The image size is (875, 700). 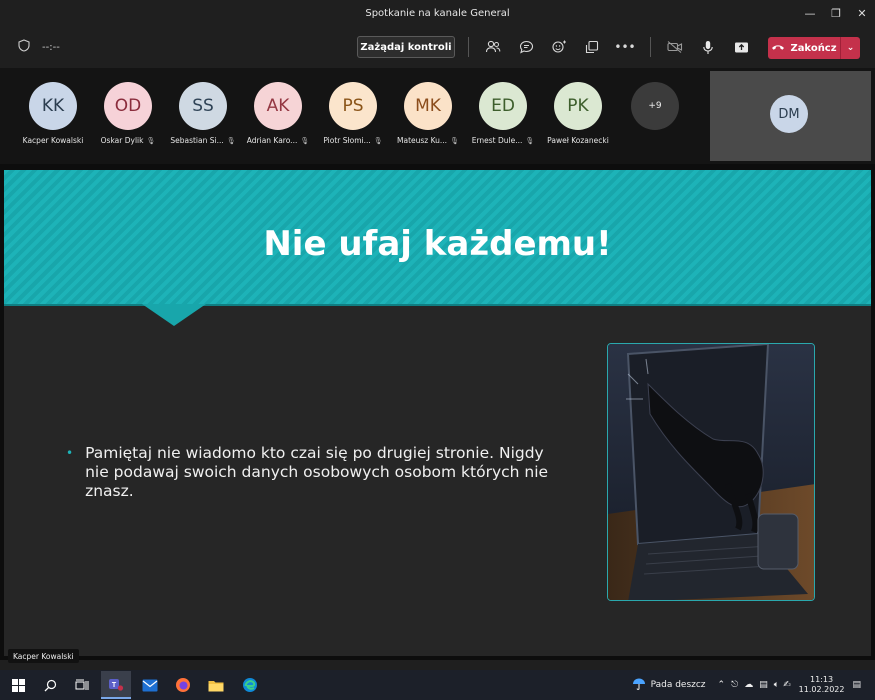 I want to click on avatar: PK, so click(x=578, y=106).